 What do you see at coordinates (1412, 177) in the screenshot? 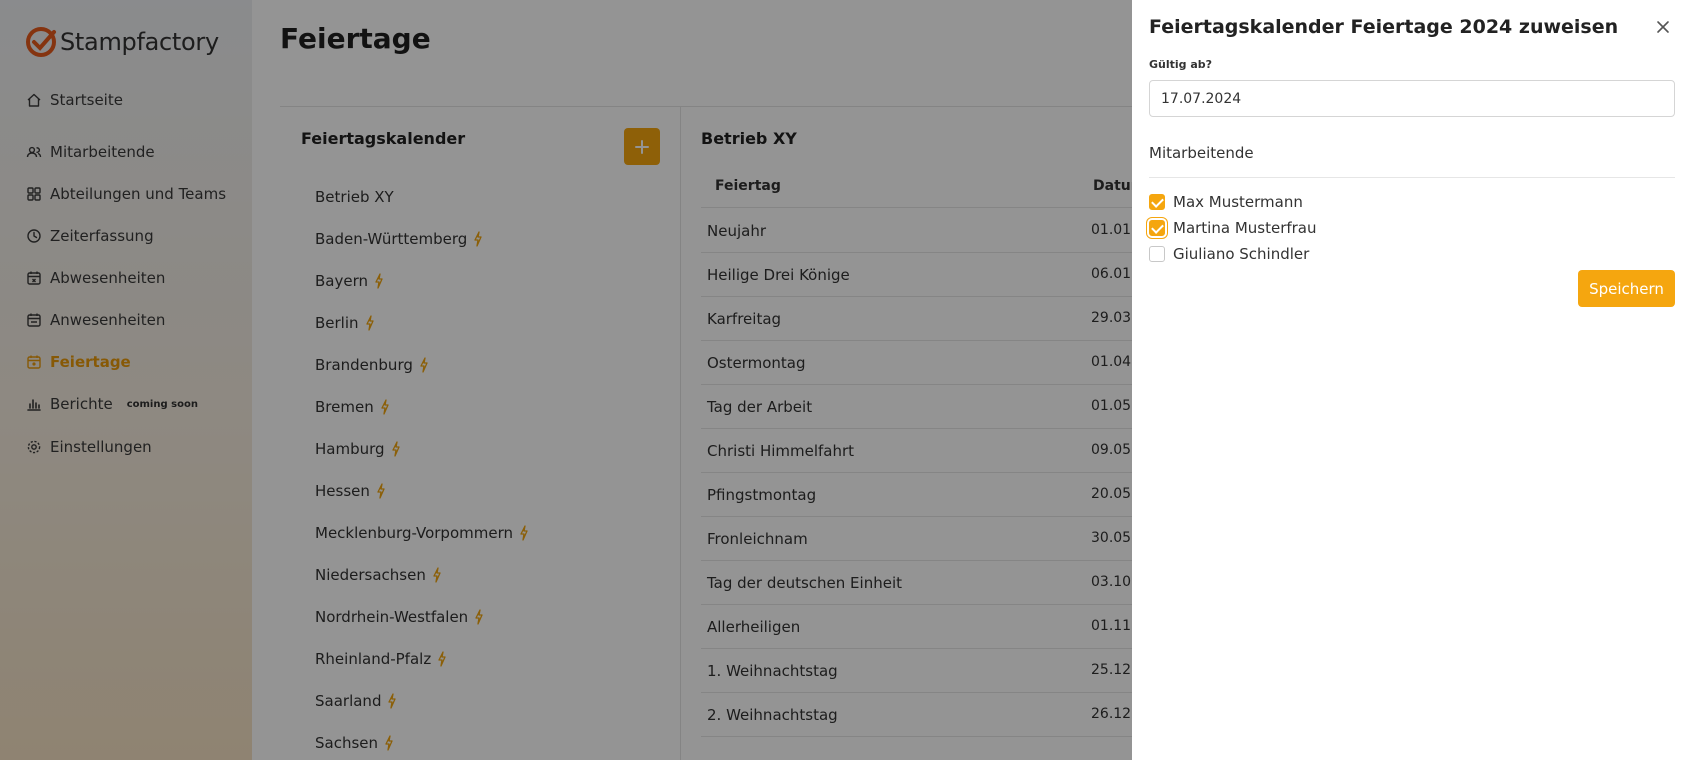
I see `divider` at bounding box center [1412, 177].